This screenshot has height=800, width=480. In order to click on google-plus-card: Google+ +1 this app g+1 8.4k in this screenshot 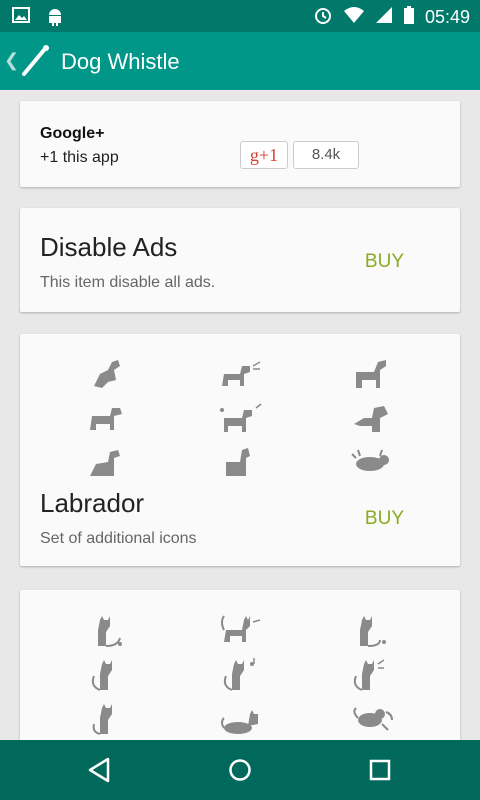, I will do `click(240, 144)`.